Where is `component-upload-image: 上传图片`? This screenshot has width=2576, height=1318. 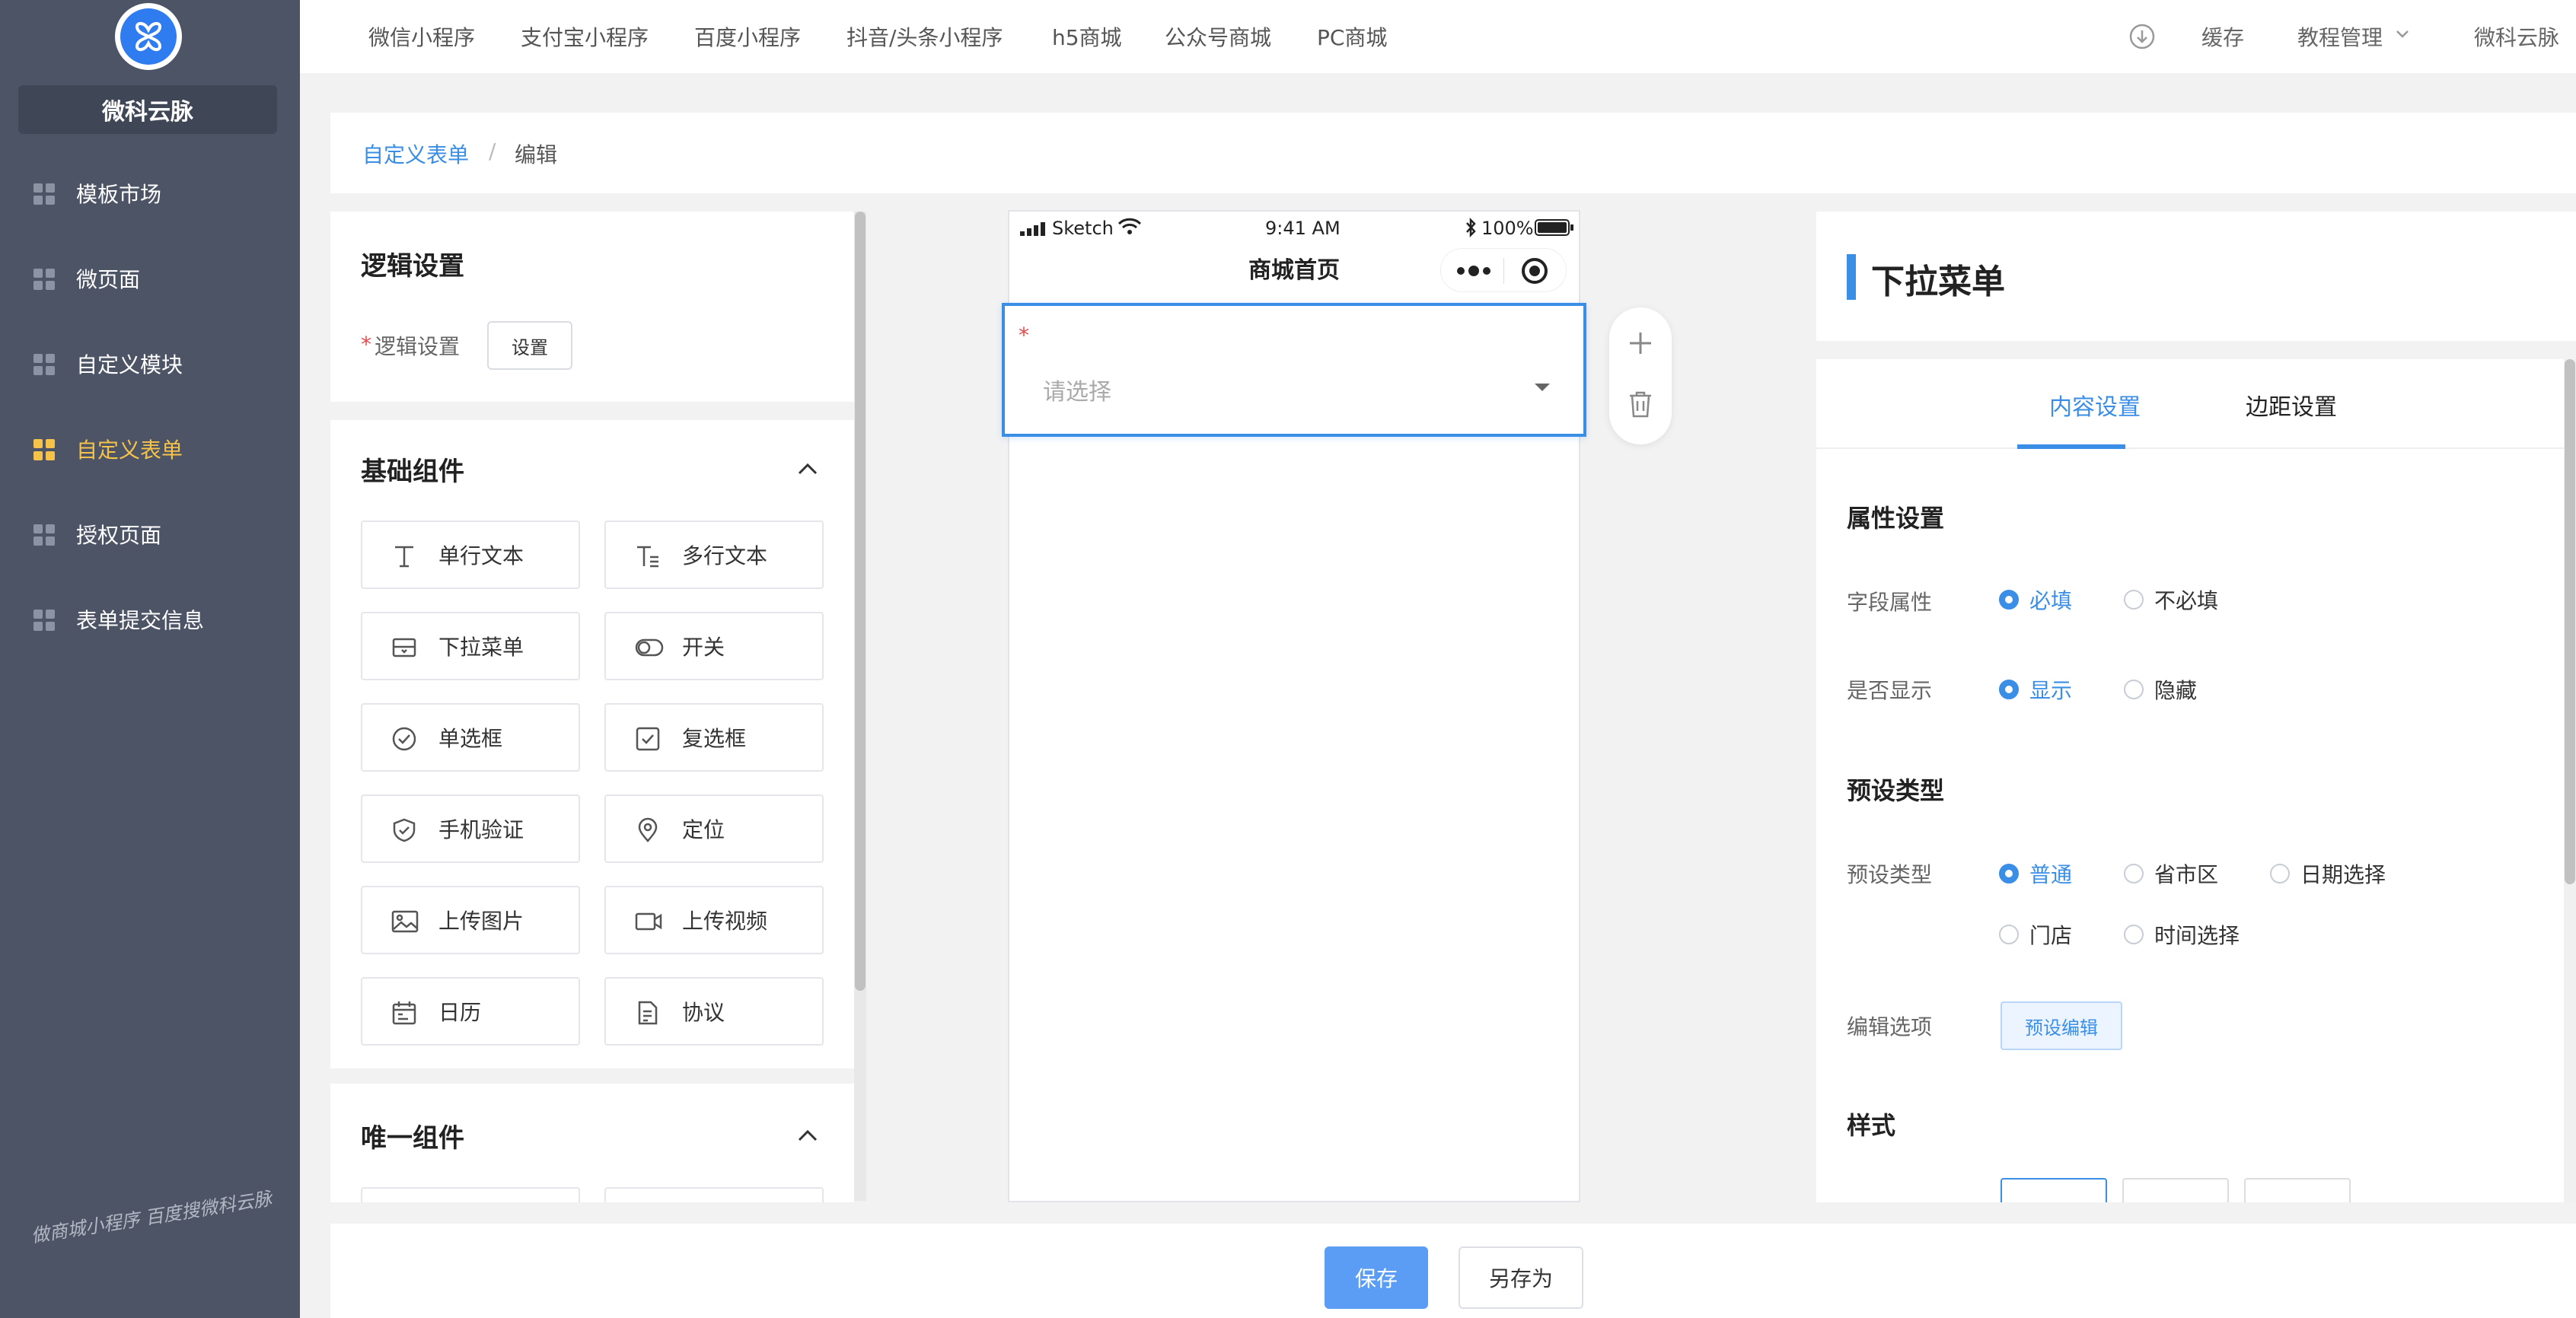 component-upload-image: 上传图片 is located at coordinates (470, 920).